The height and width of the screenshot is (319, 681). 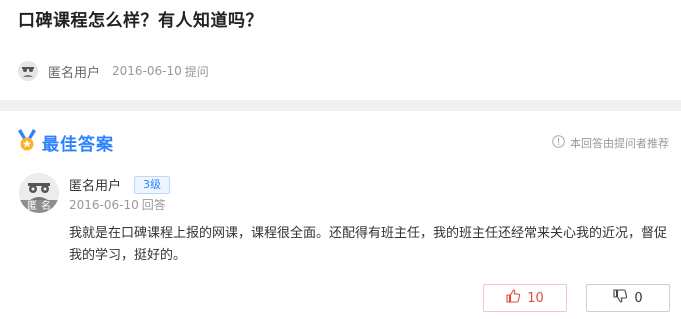 What do you see at coordinates (558, 142) in the screenshot?
I see `info-circle-icon` at bounding box center [558, 142].